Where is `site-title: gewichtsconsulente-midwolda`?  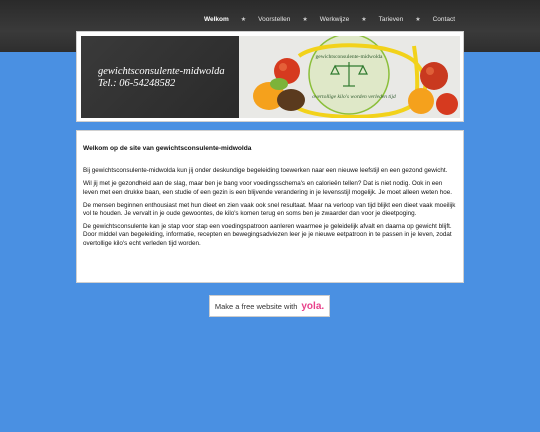
site-title: gewichtsconsulente-midwolda is located at coordinates (161, 72).